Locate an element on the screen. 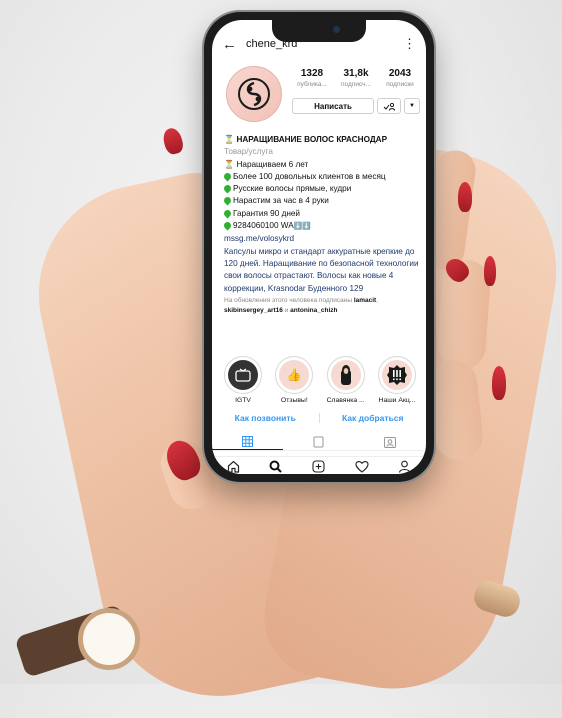 Image resolution: width=562 pixels, height=718 pixels. bio-line-text: Наращиваем 6 лет is located at coordinates (272, 164).